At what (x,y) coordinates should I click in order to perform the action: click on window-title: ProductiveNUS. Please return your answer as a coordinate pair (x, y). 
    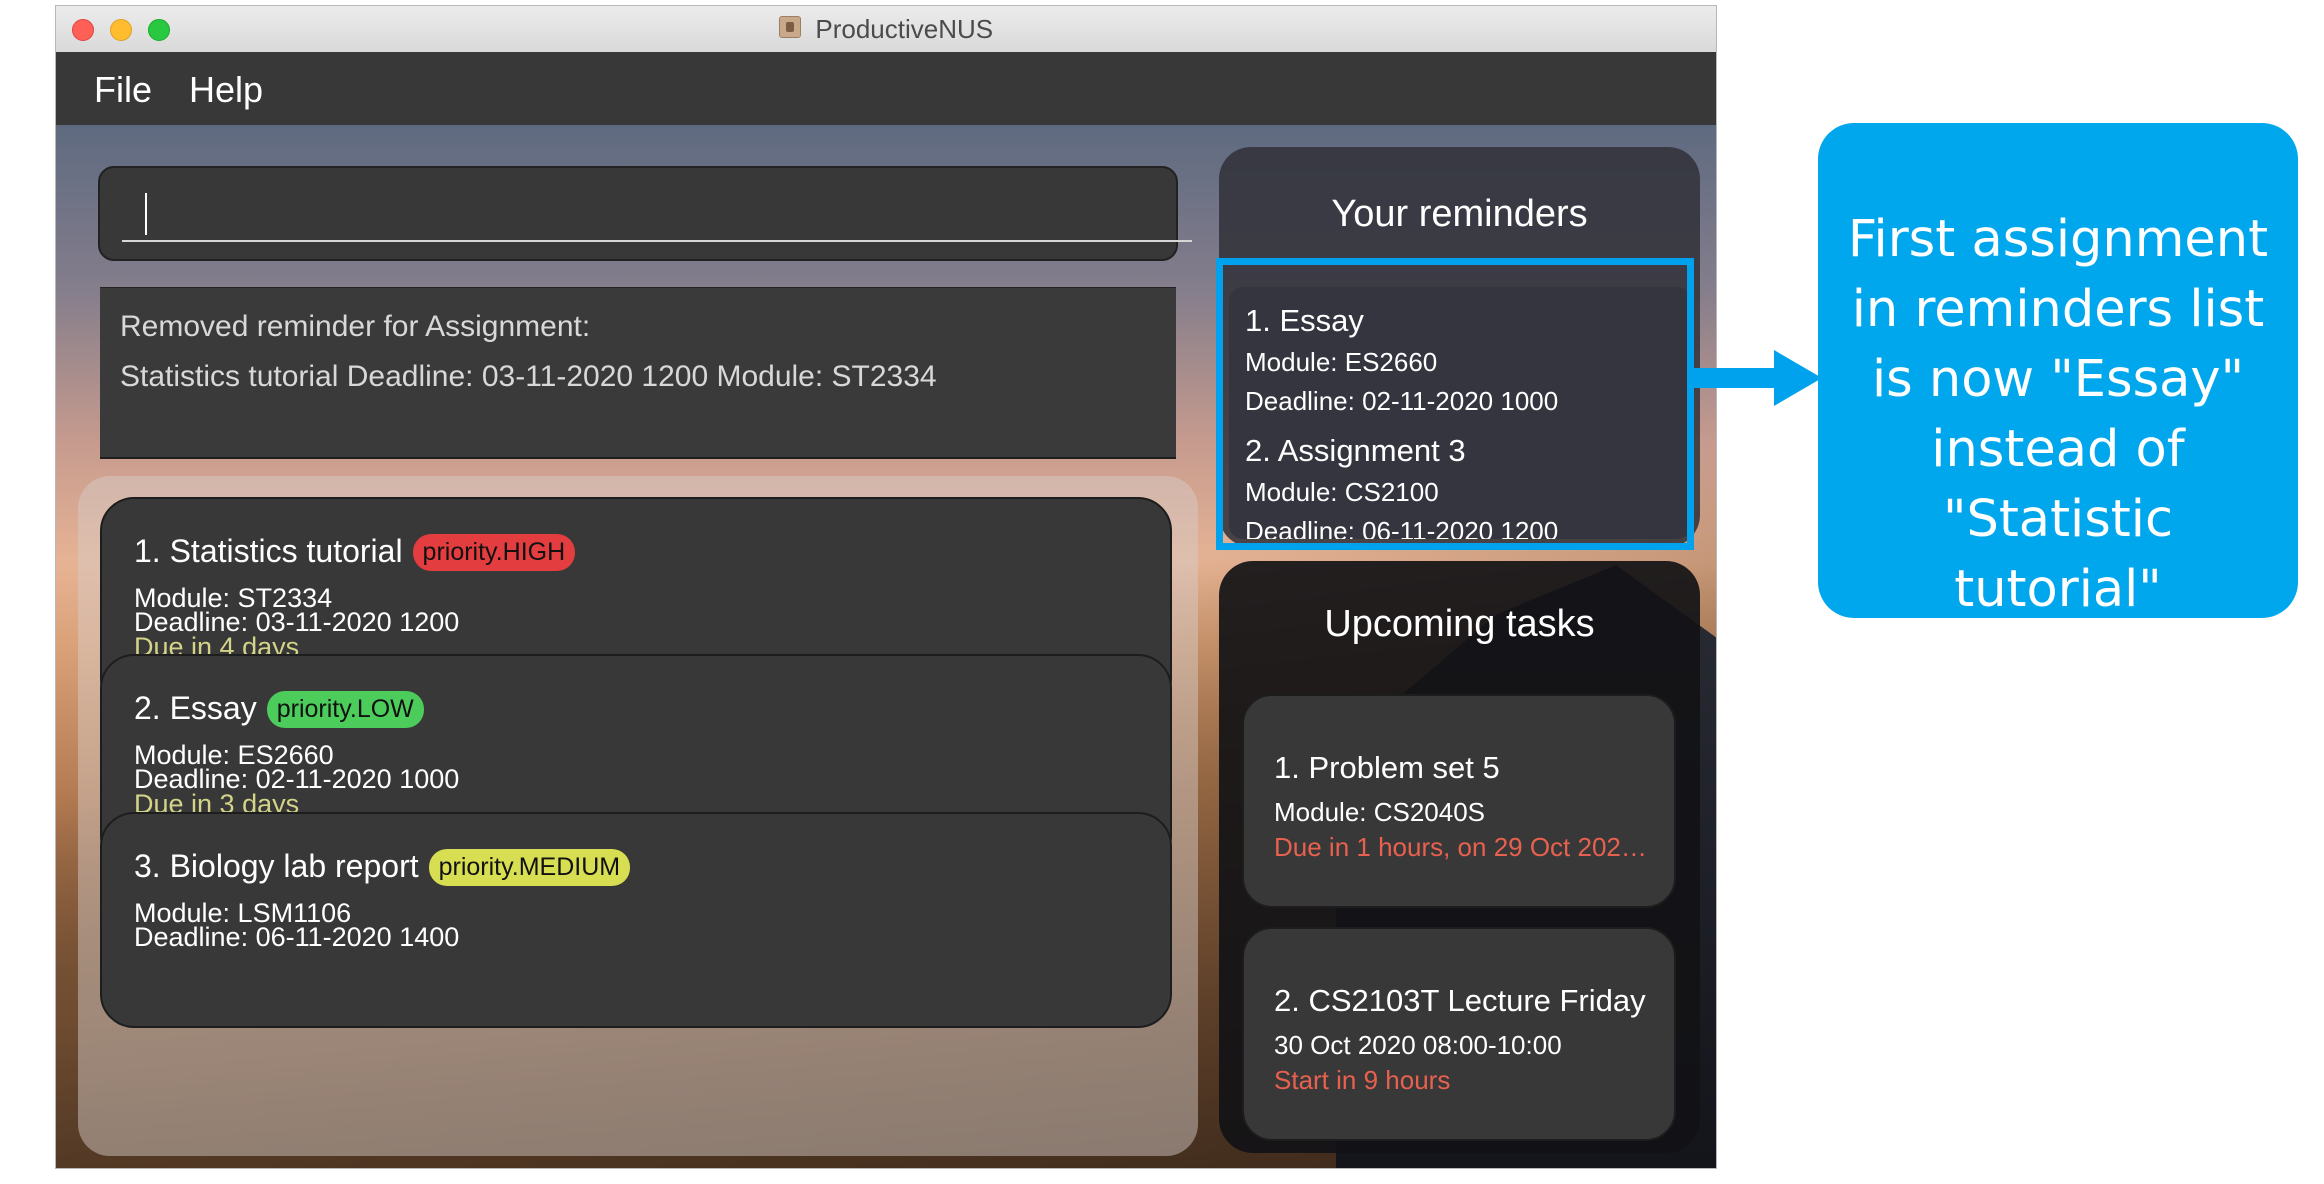
    Looking at the image, I should click on (904, 29).